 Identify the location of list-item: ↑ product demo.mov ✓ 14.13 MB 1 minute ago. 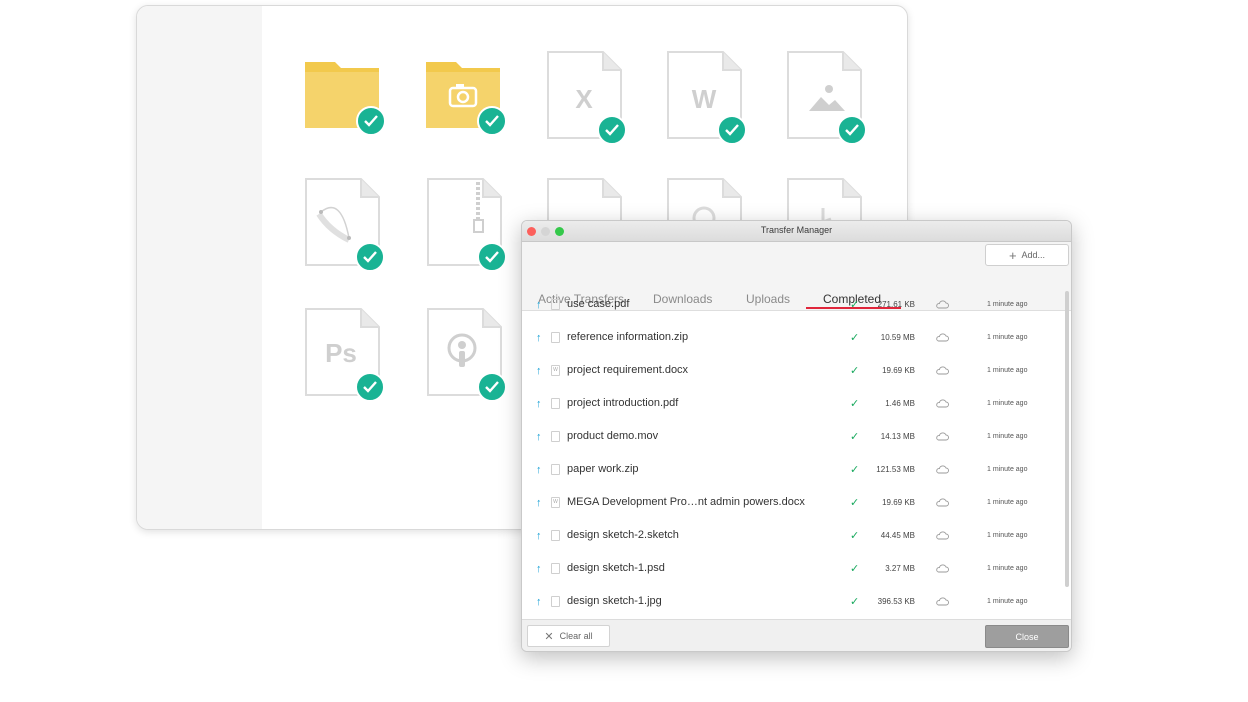
(791, 438).